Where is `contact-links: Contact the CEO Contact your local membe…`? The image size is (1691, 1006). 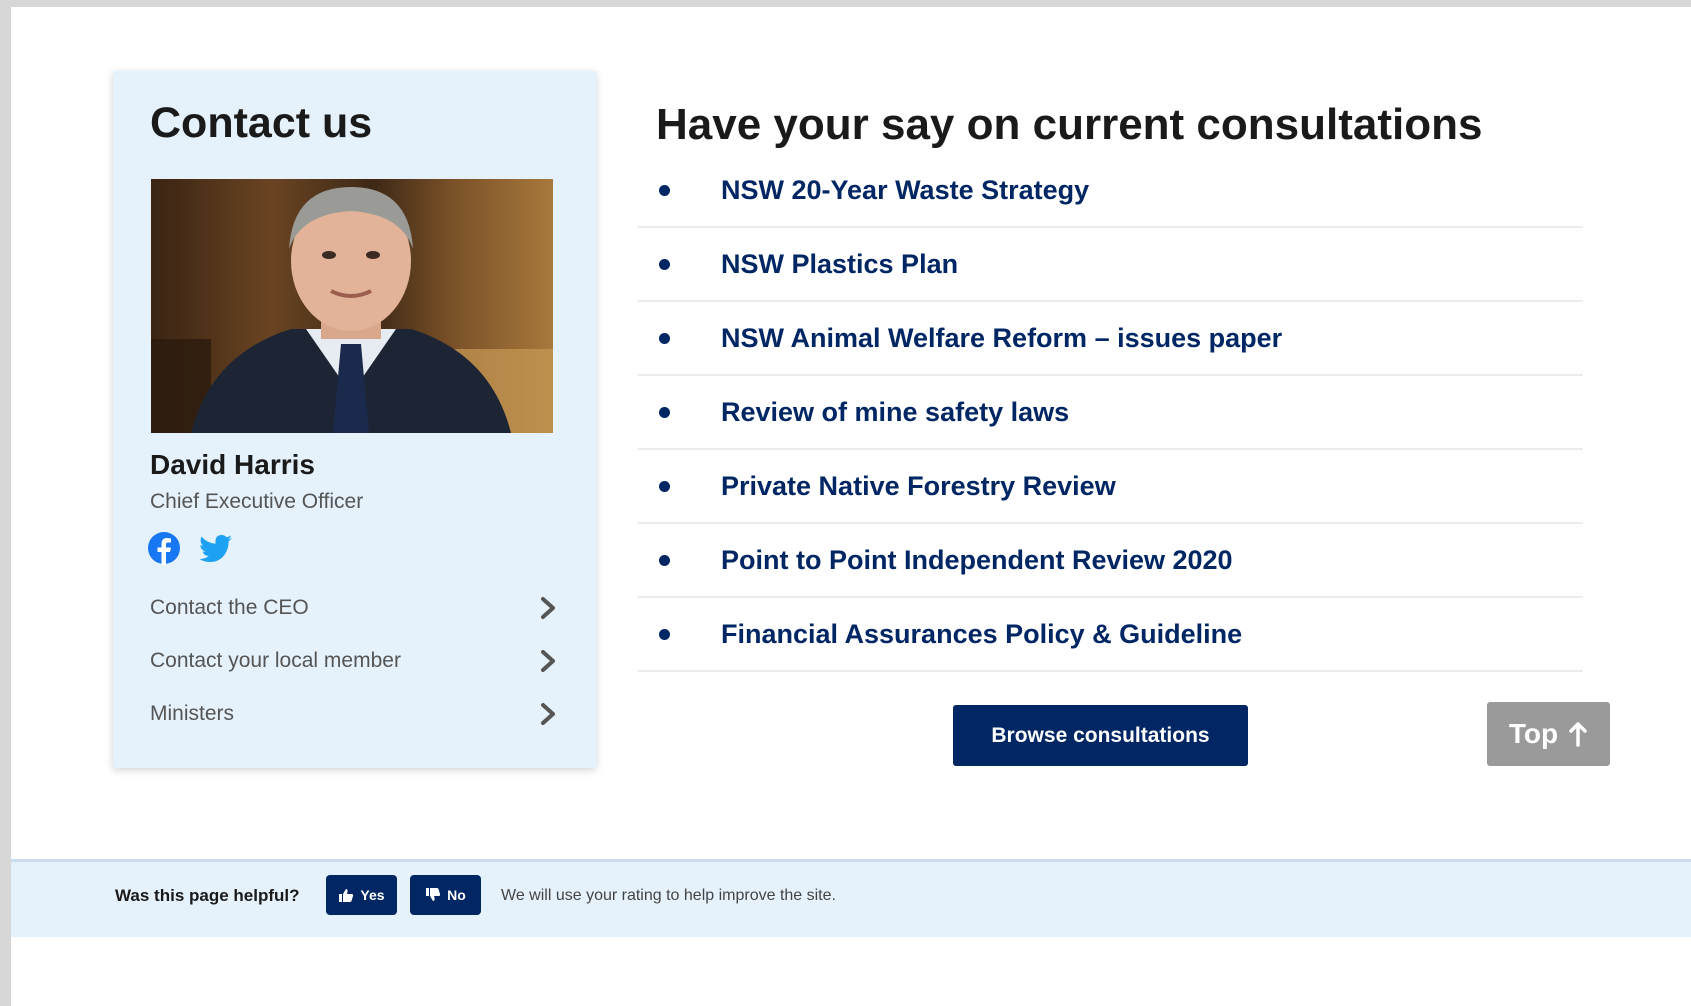
contact-links: Contact the CEO Contact your local membe… is located at coordinates (353, 660).